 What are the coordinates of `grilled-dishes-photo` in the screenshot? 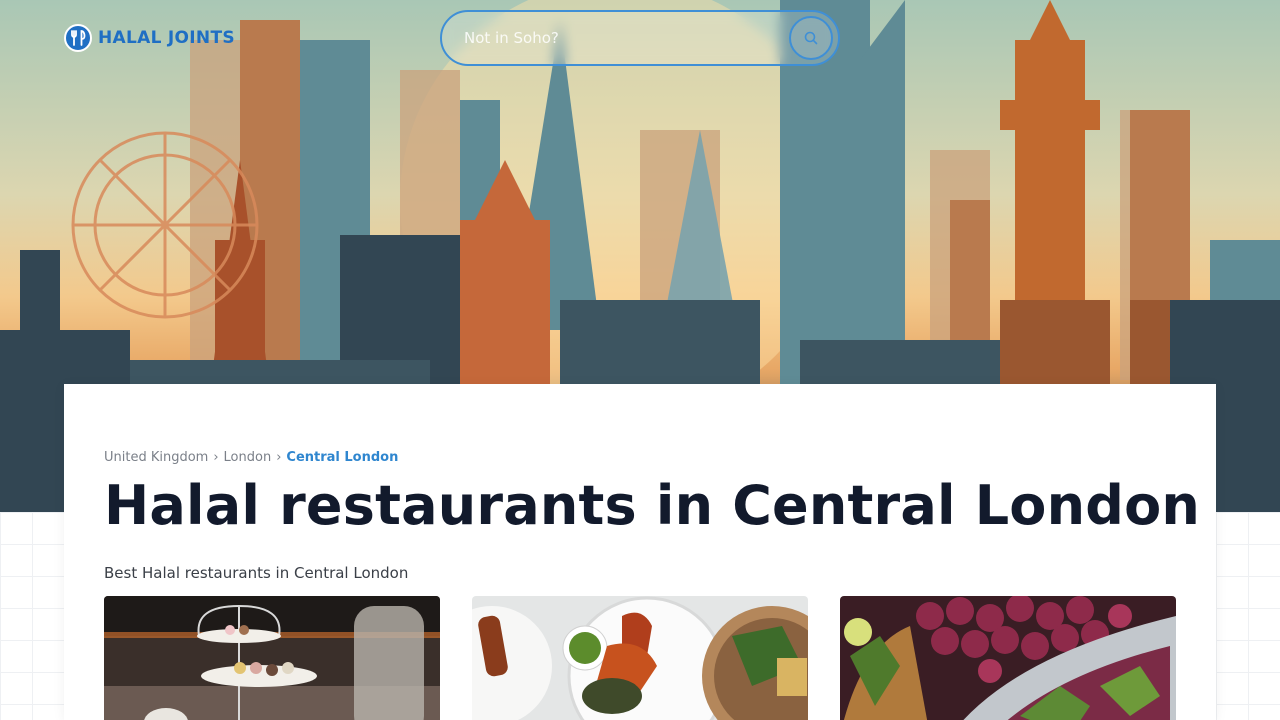 It's located at (640, 658).